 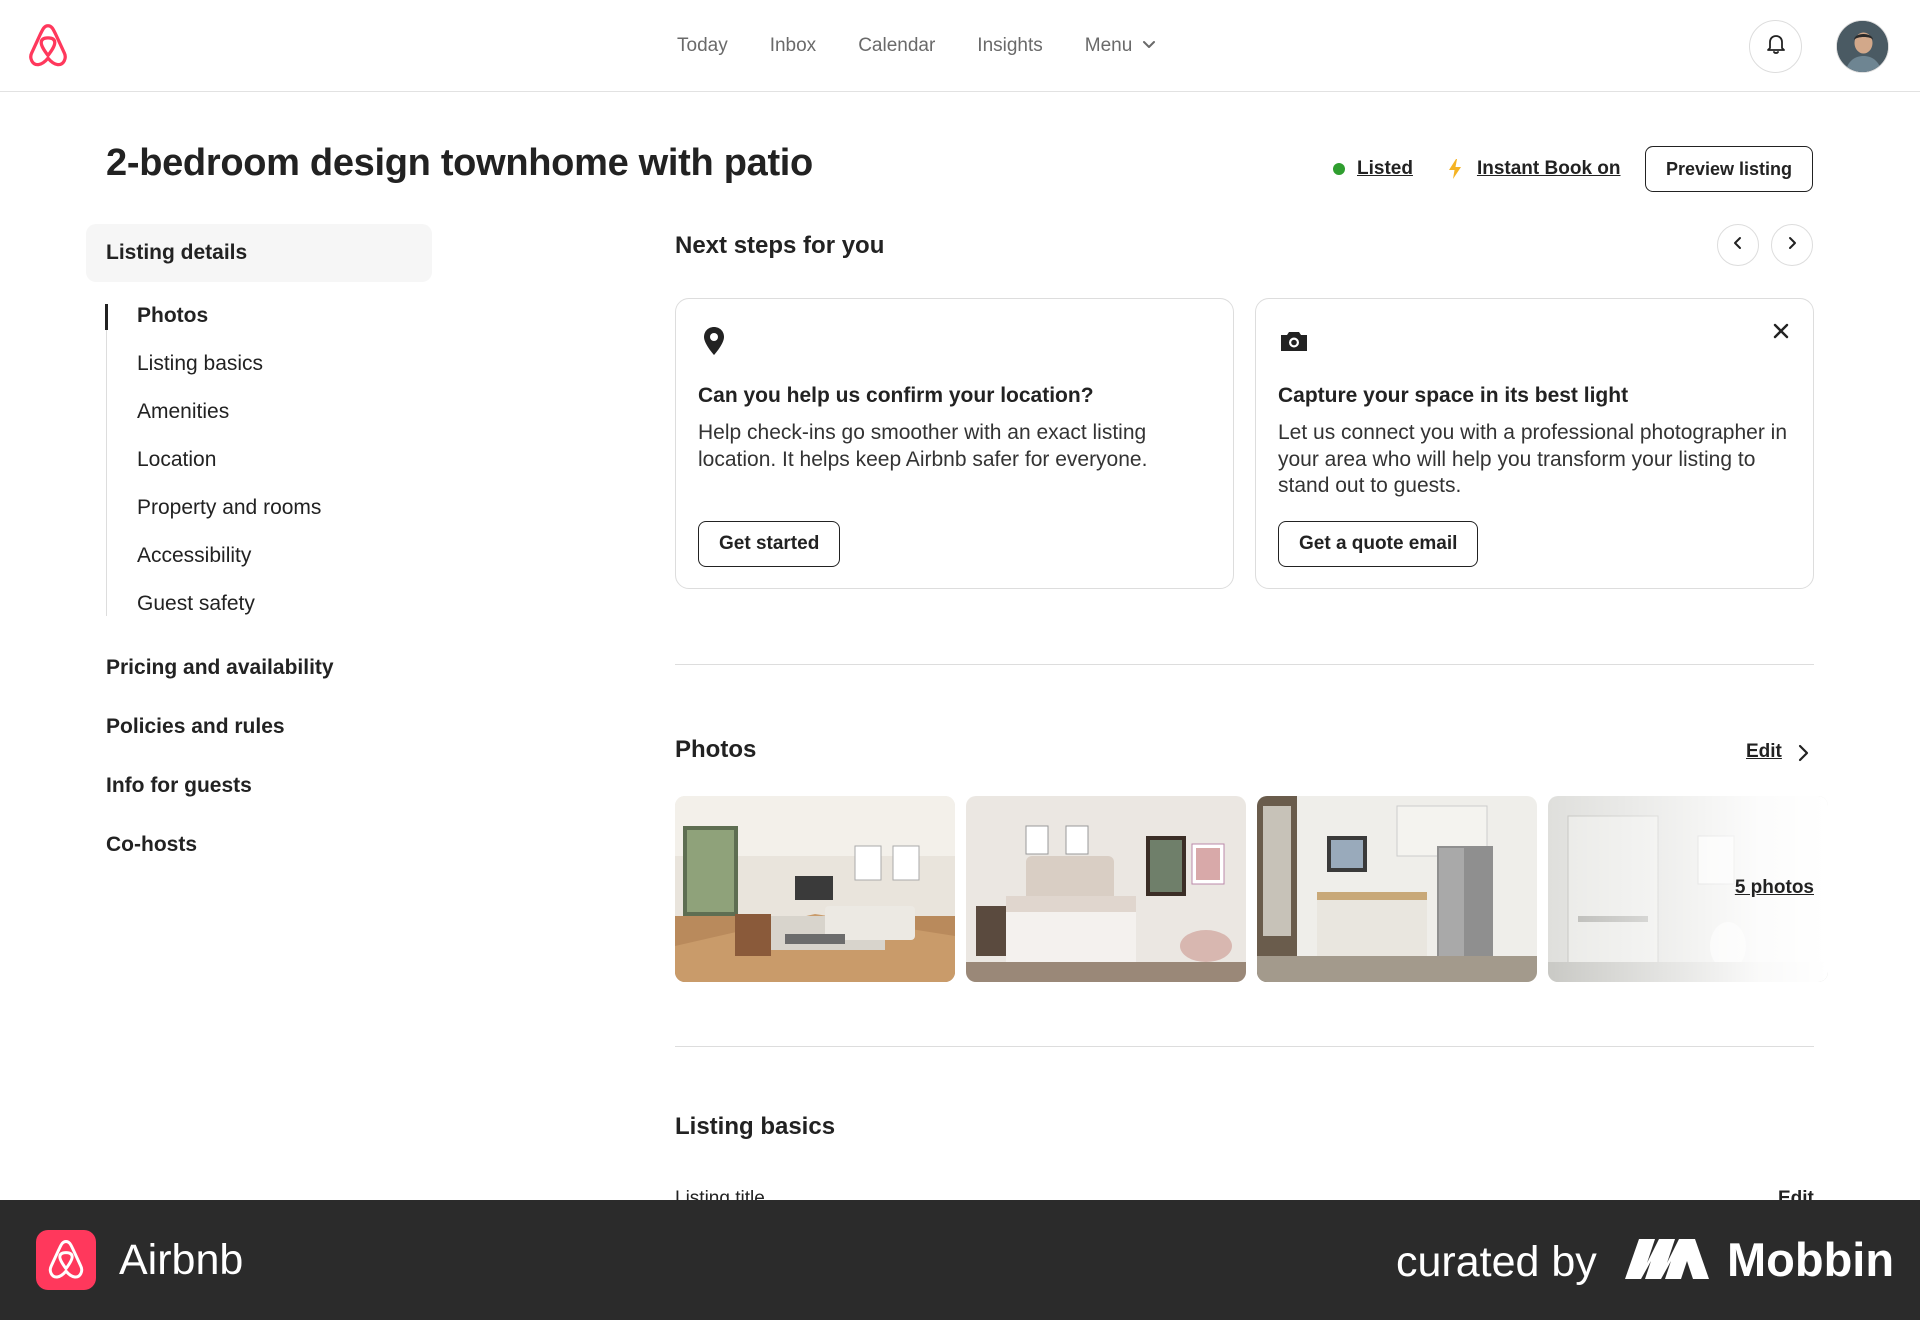 I want to click on notifications-button, so click(x=1775, y=46).